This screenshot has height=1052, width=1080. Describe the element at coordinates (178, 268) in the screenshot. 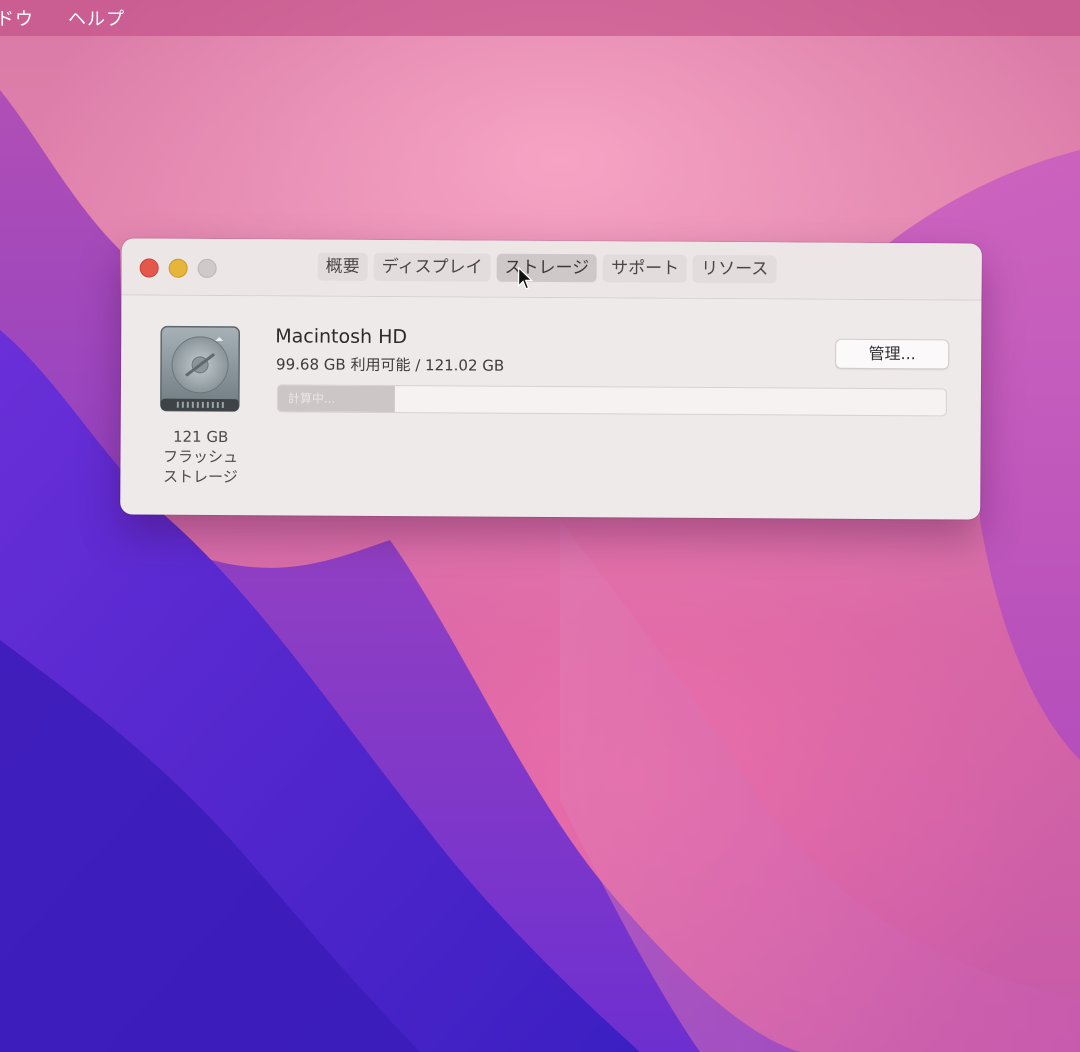

I see `minimize-button` at that location.